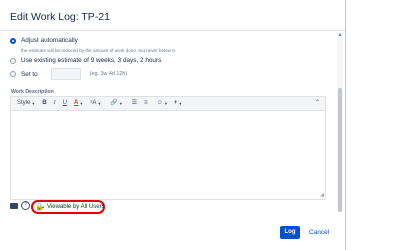 The width and height of the screenshot is (405, 250). Describe the element at coordinates (55, 103) in the screenshot. I see `italic-button: I` at that location.